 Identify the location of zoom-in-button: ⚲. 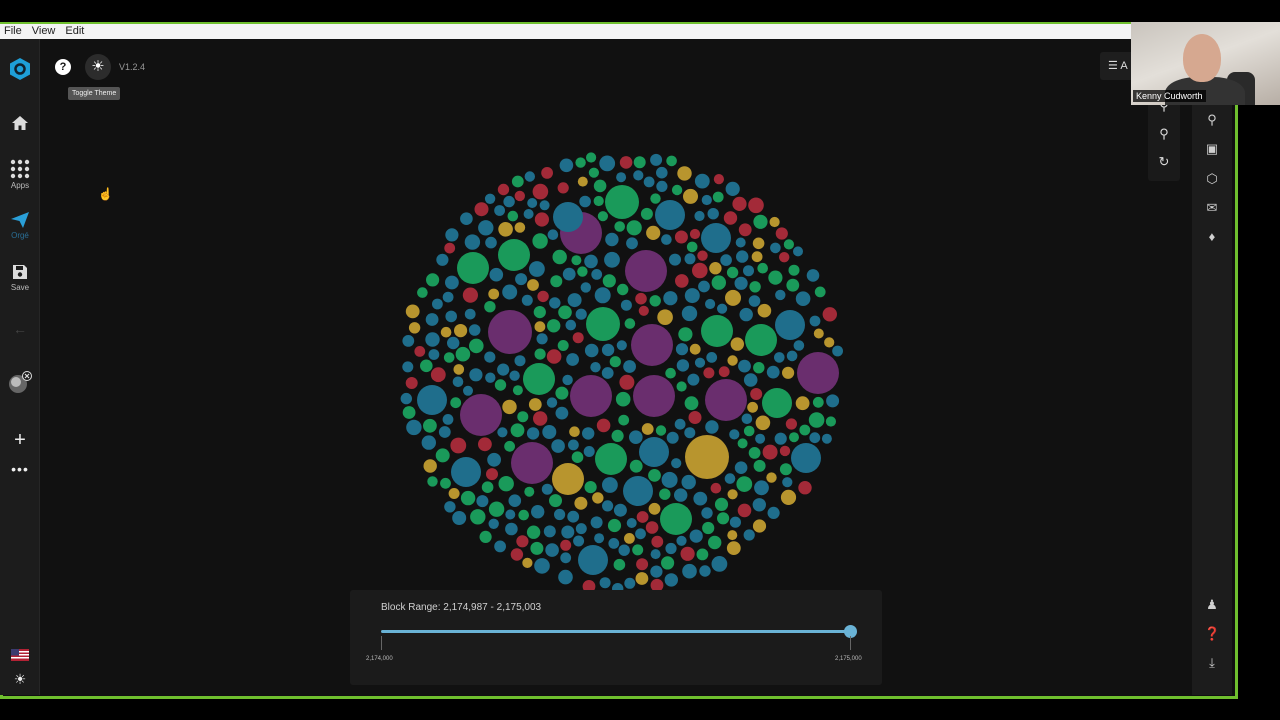
(1164, 134).